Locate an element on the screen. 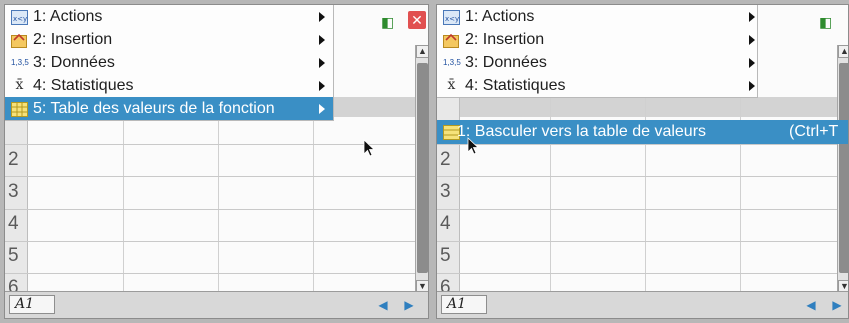 Image resolution: width=849 pixels, height=323 pixels. function-table-icon is located at coordinates (19, 109).